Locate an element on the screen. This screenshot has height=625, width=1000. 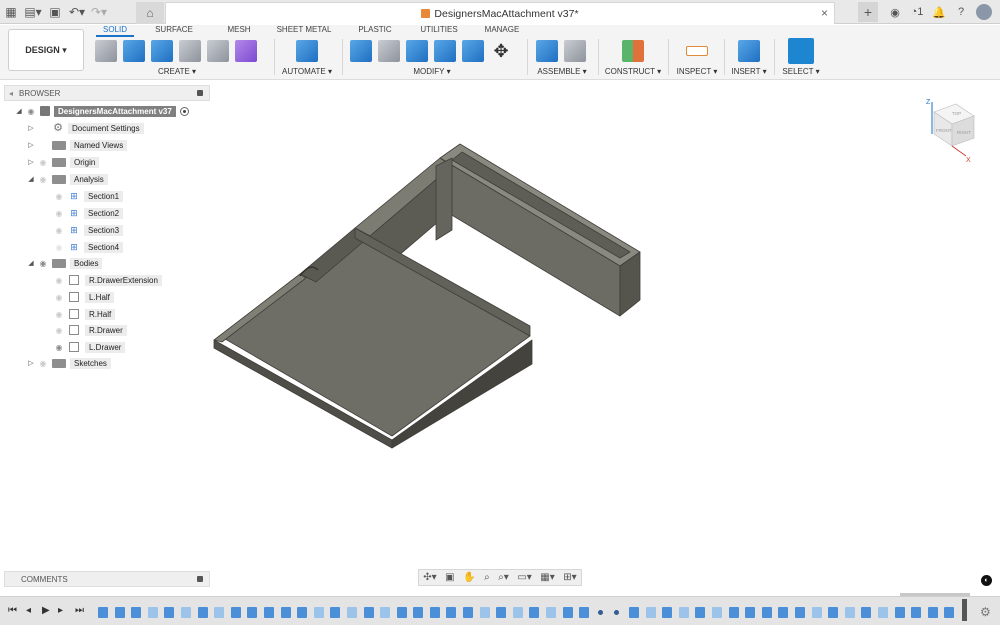
undo-icon: ↶▾ is located at coordinates (77, 12).